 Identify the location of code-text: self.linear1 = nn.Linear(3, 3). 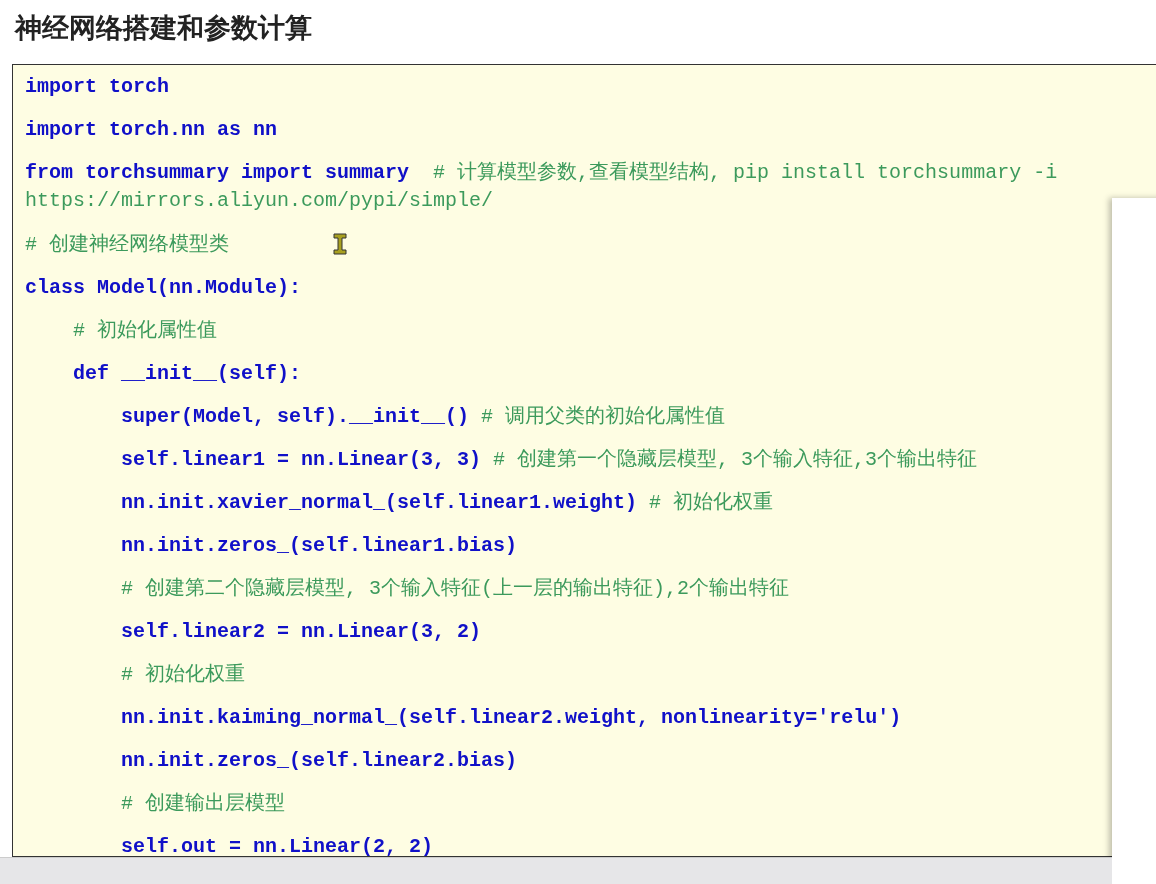
(301, 459).